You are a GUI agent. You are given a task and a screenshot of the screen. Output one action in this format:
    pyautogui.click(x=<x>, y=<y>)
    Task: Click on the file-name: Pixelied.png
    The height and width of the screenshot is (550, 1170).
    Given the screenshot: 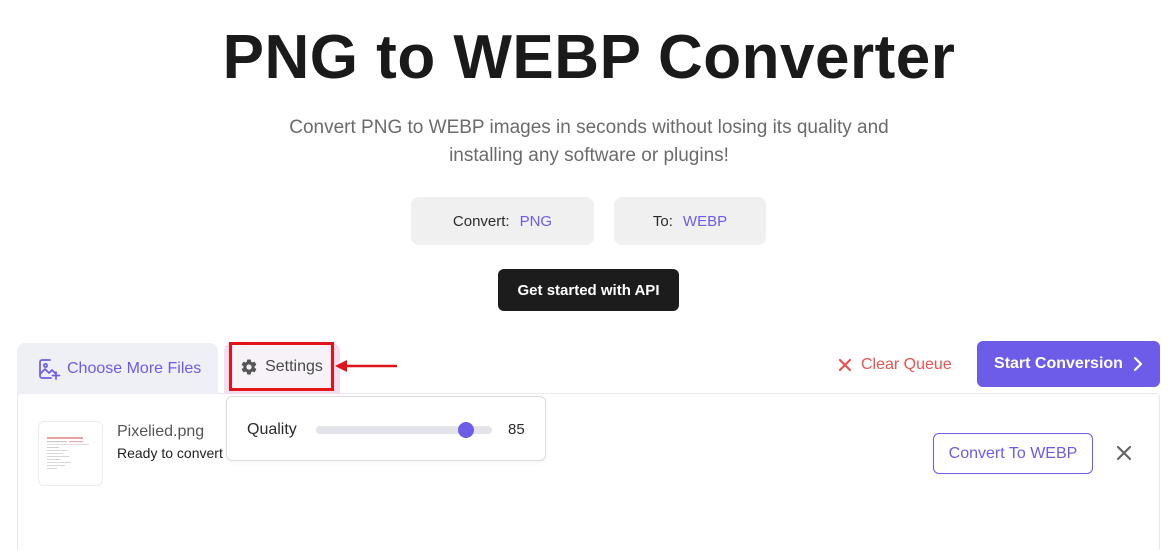 What is the action you would take?
    pyautogui.click(x=161, y=431)
    